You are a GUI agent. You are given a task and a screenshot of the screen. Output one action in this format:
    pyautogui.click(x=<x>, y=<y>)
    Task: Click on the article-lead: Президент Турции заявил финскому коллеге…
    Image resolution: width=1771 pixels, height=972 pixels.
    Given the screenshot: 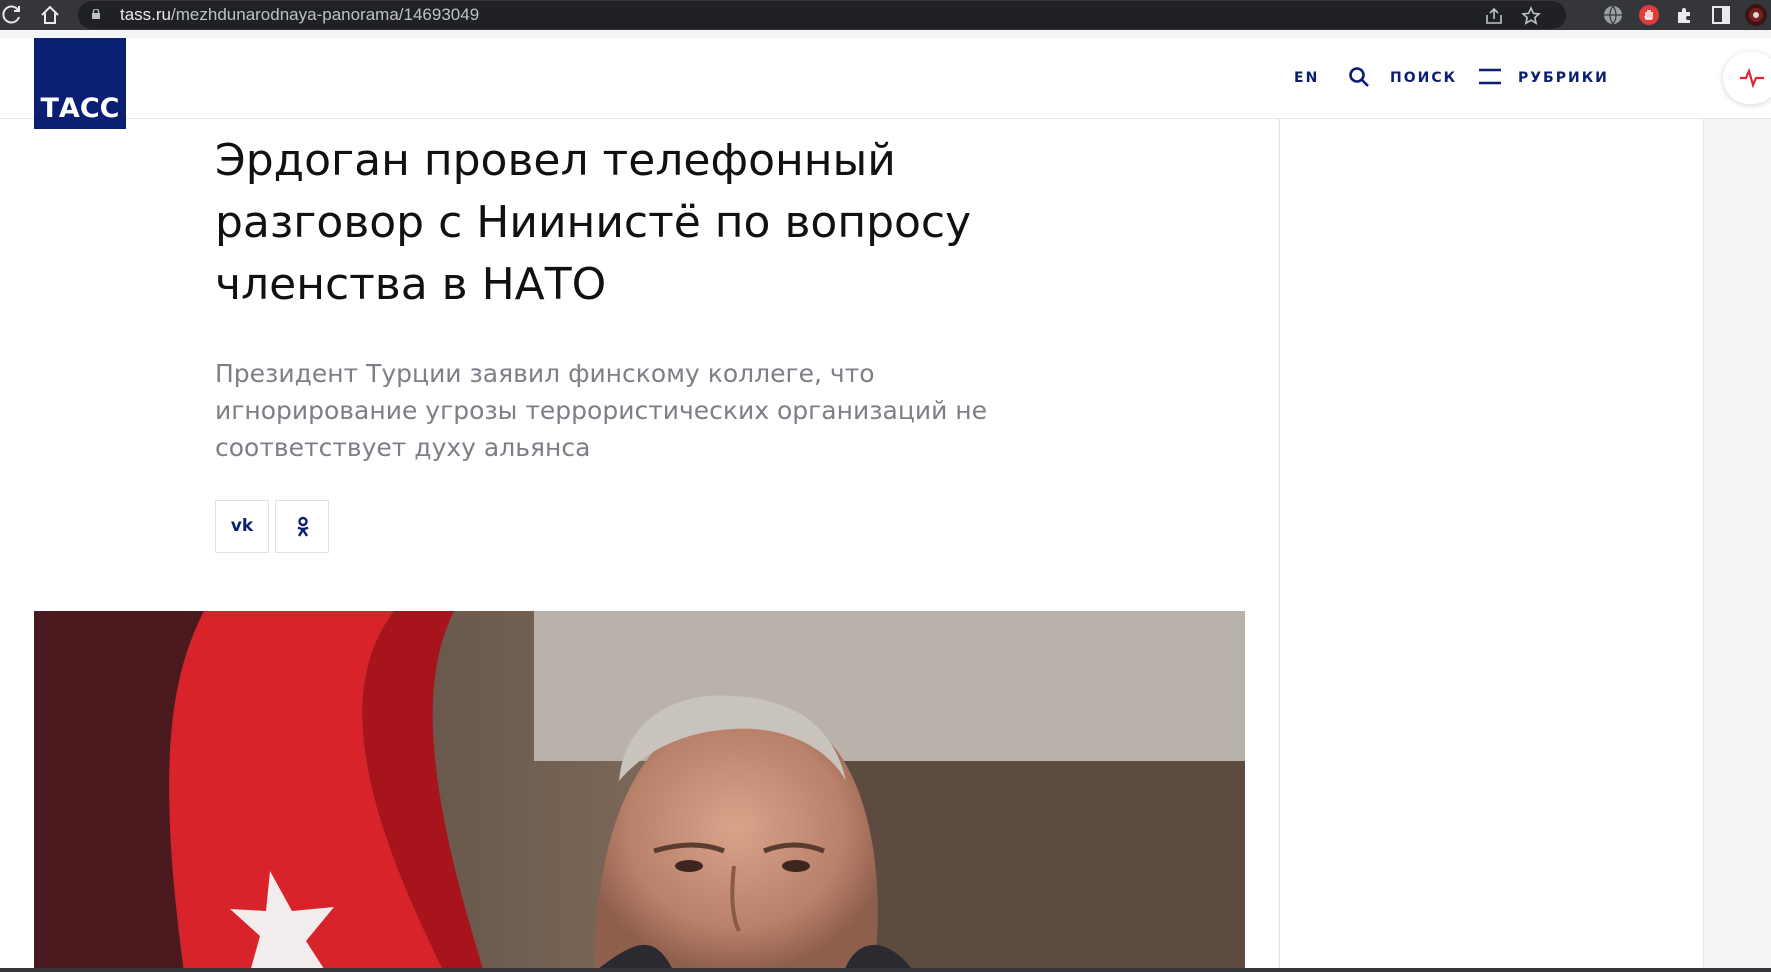 What is the action you would take?
    pyautogui.click(x=615, y=410)
    